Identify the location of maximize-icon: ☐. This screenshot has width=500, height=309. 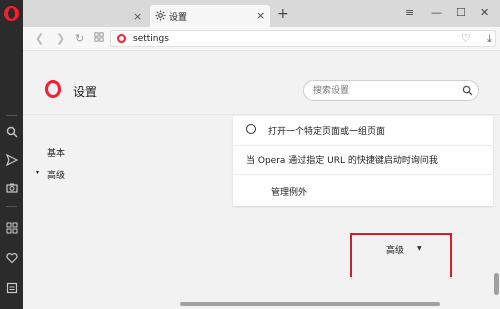
(461, 12).